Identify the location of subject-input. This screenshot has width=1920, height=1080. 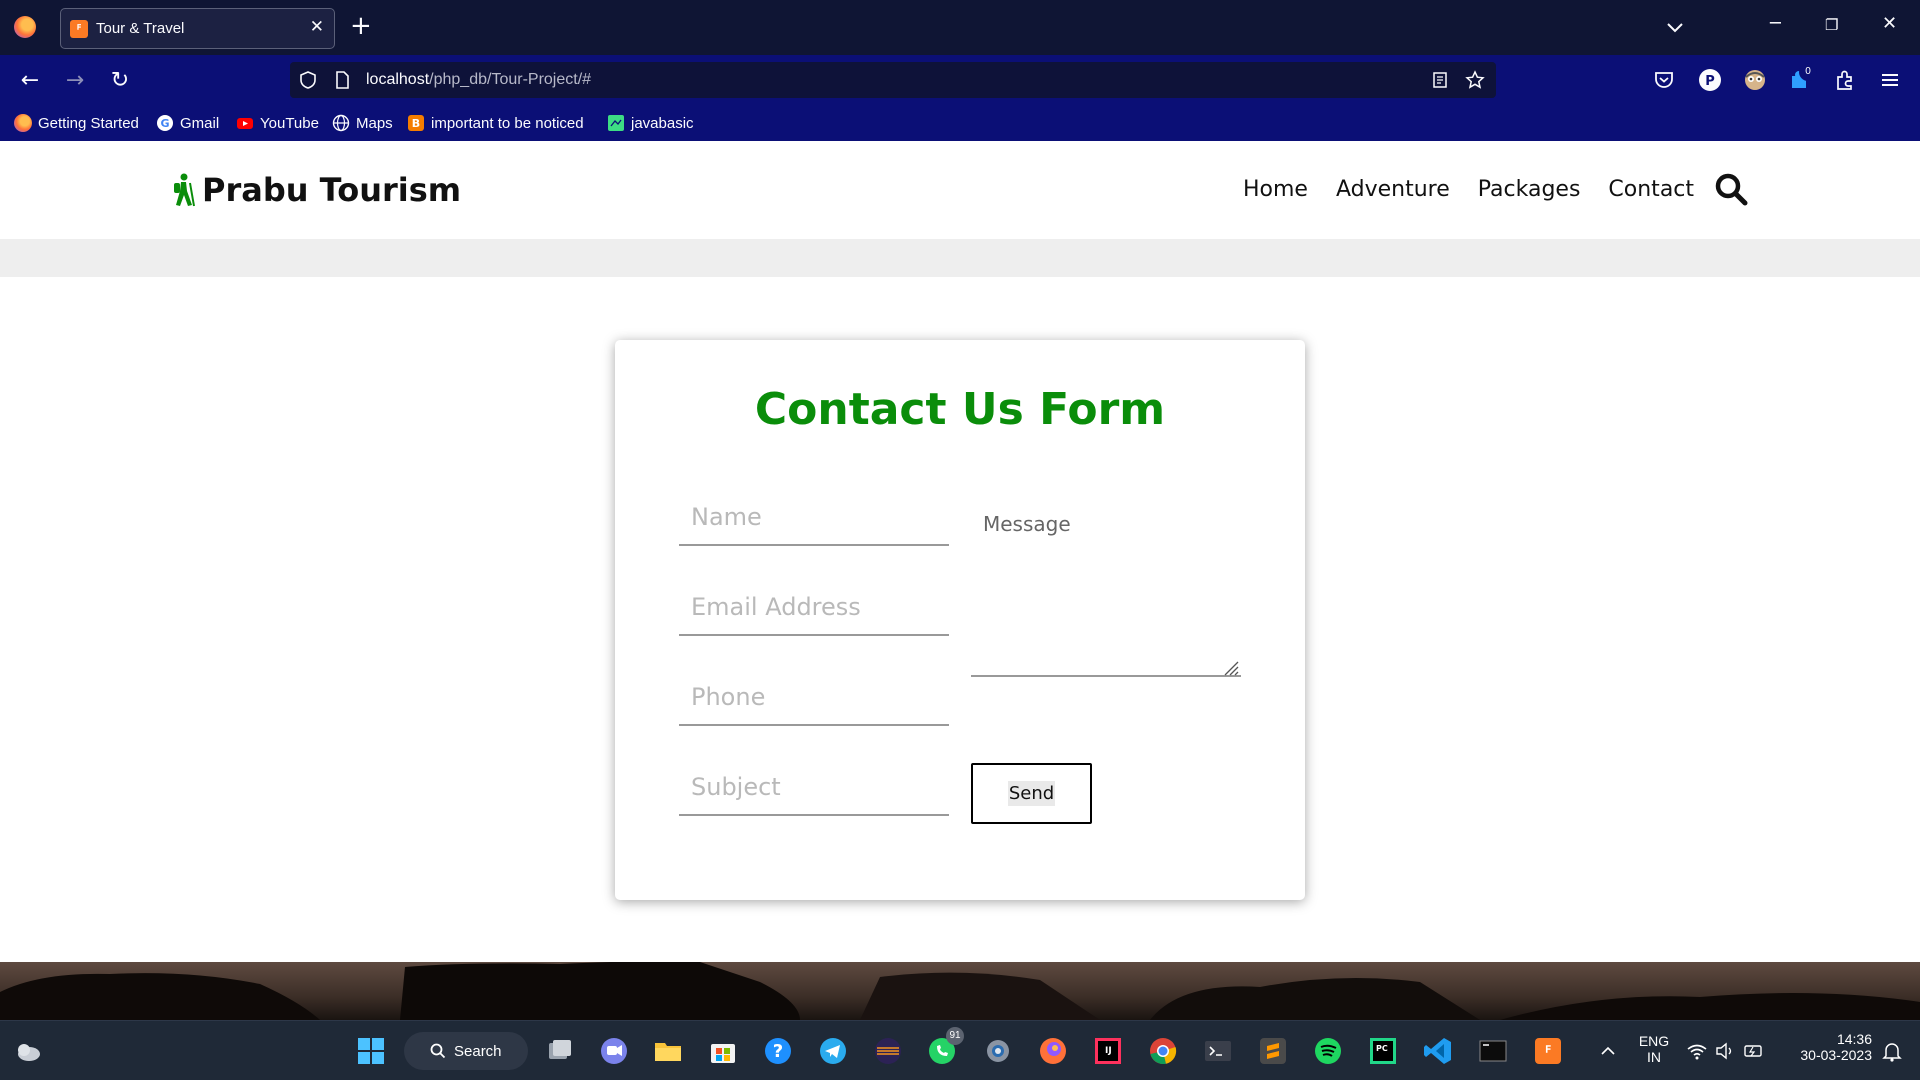
(814, 788).